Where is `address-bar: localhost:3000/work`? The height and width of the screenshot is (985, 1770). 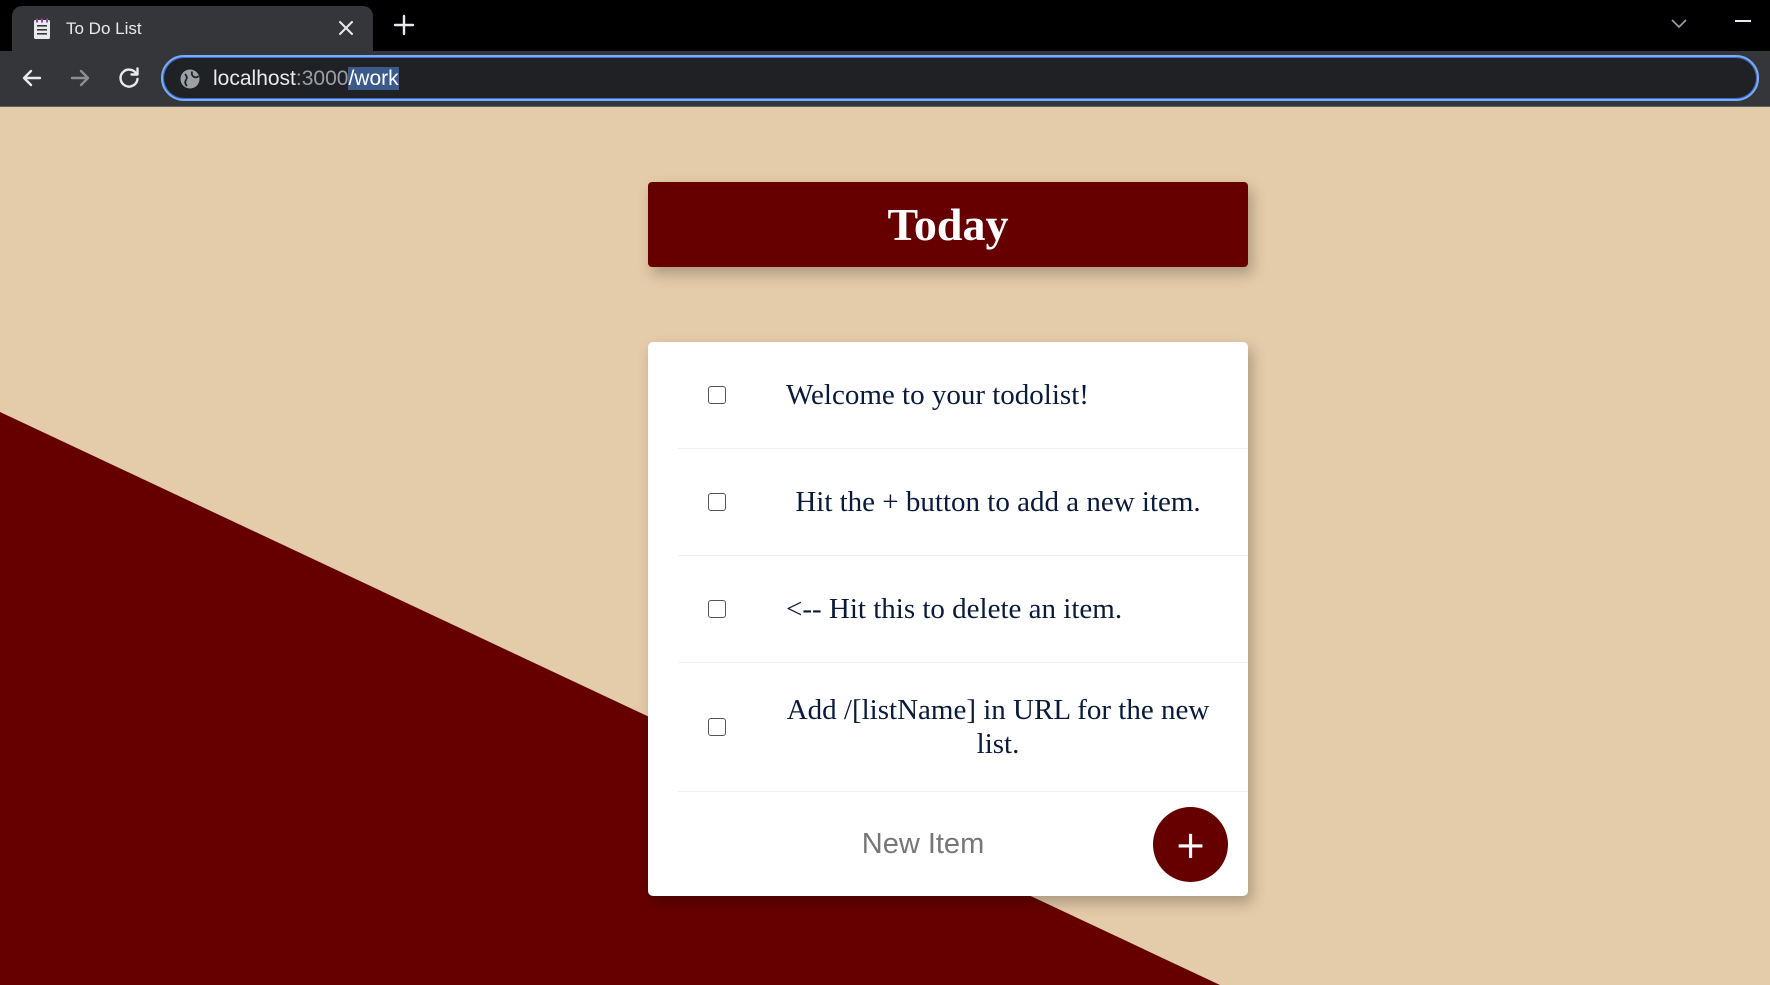 address-bar: localhost:3000/work is located at coordinates (960, 78).